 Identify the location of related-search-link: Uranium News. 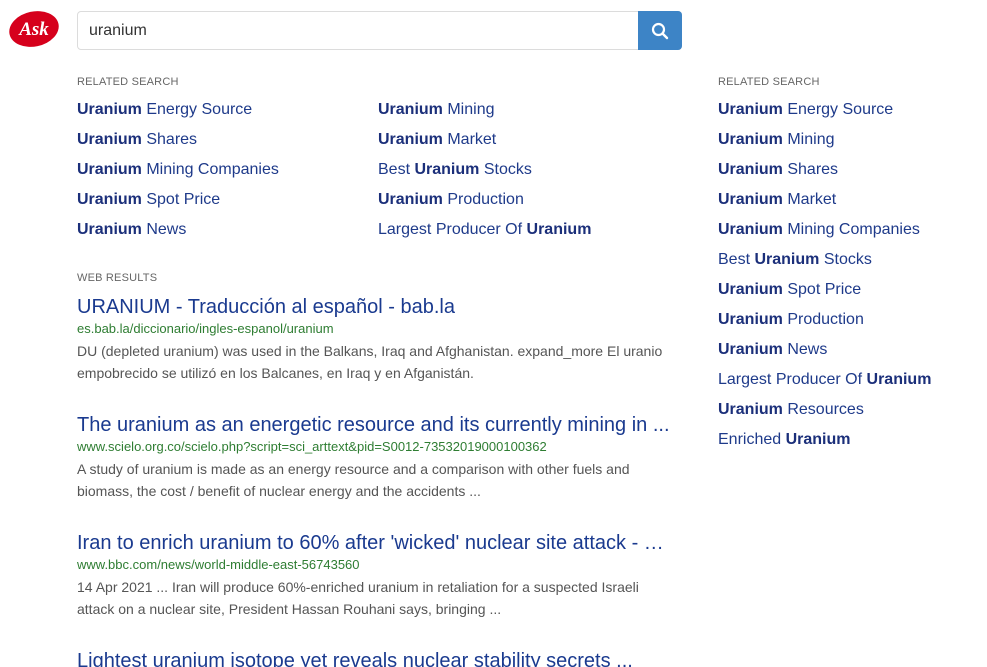
(178, 235).